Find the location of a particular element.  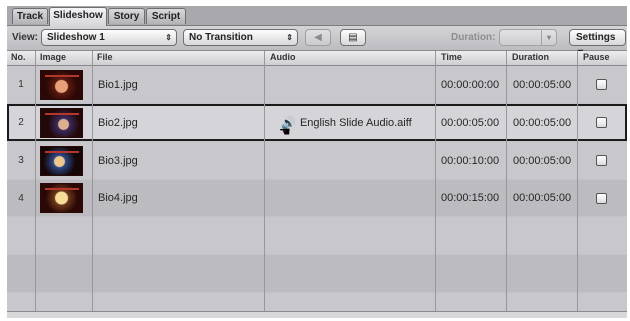

row-number: 3 is located at coordinates (21, 160).